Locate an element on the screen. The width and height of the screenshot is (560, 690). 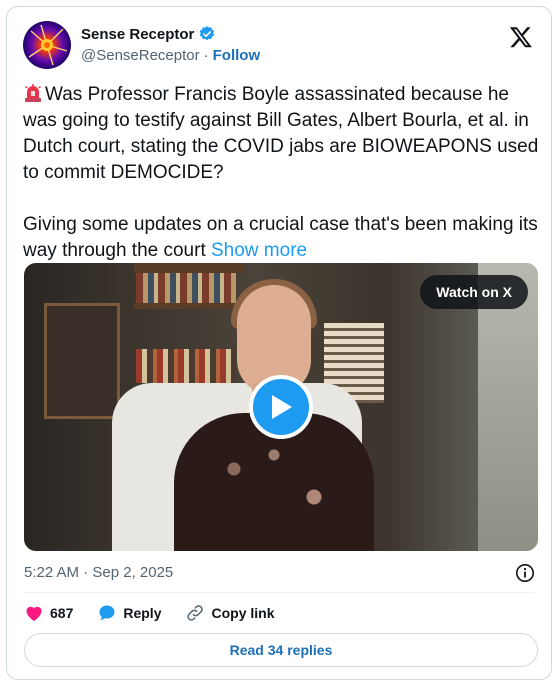
copy-link-button: Copy link is located at coordinates (230, 613).